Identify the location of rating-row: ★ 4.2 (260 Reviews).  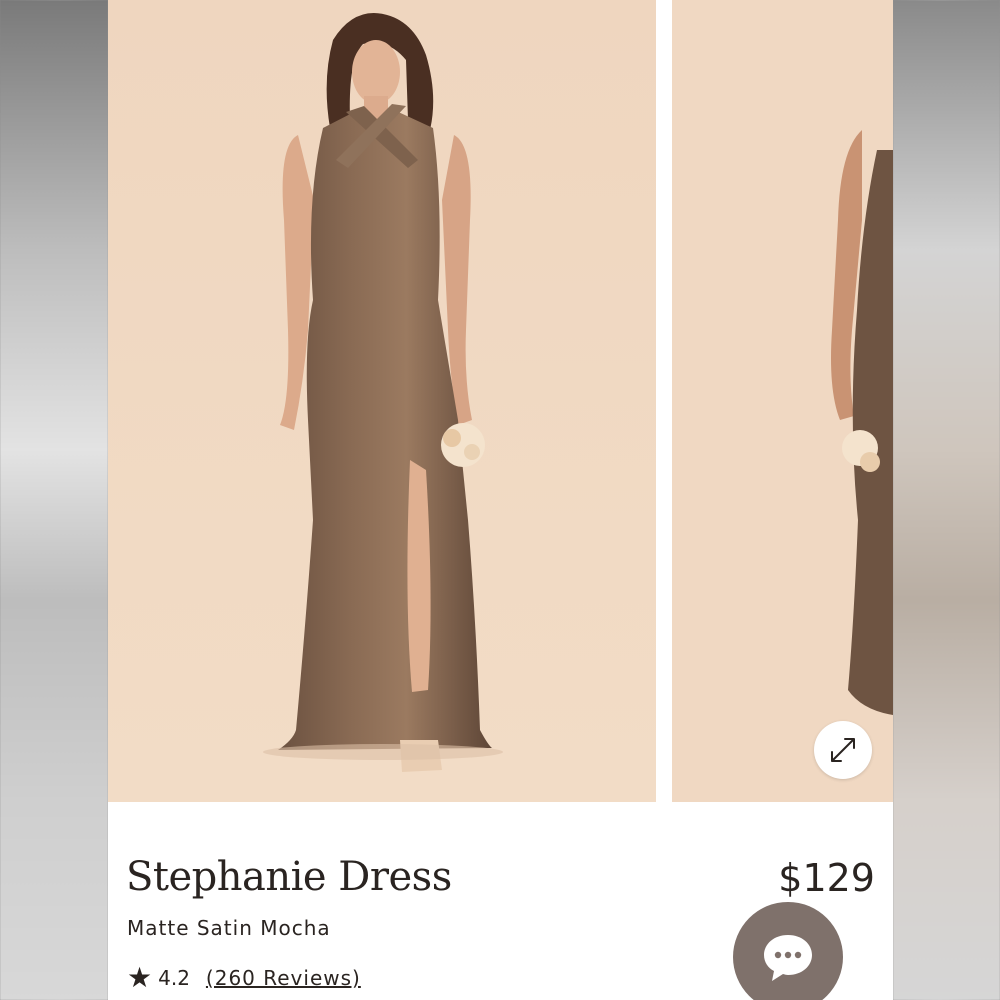
(244, 978).